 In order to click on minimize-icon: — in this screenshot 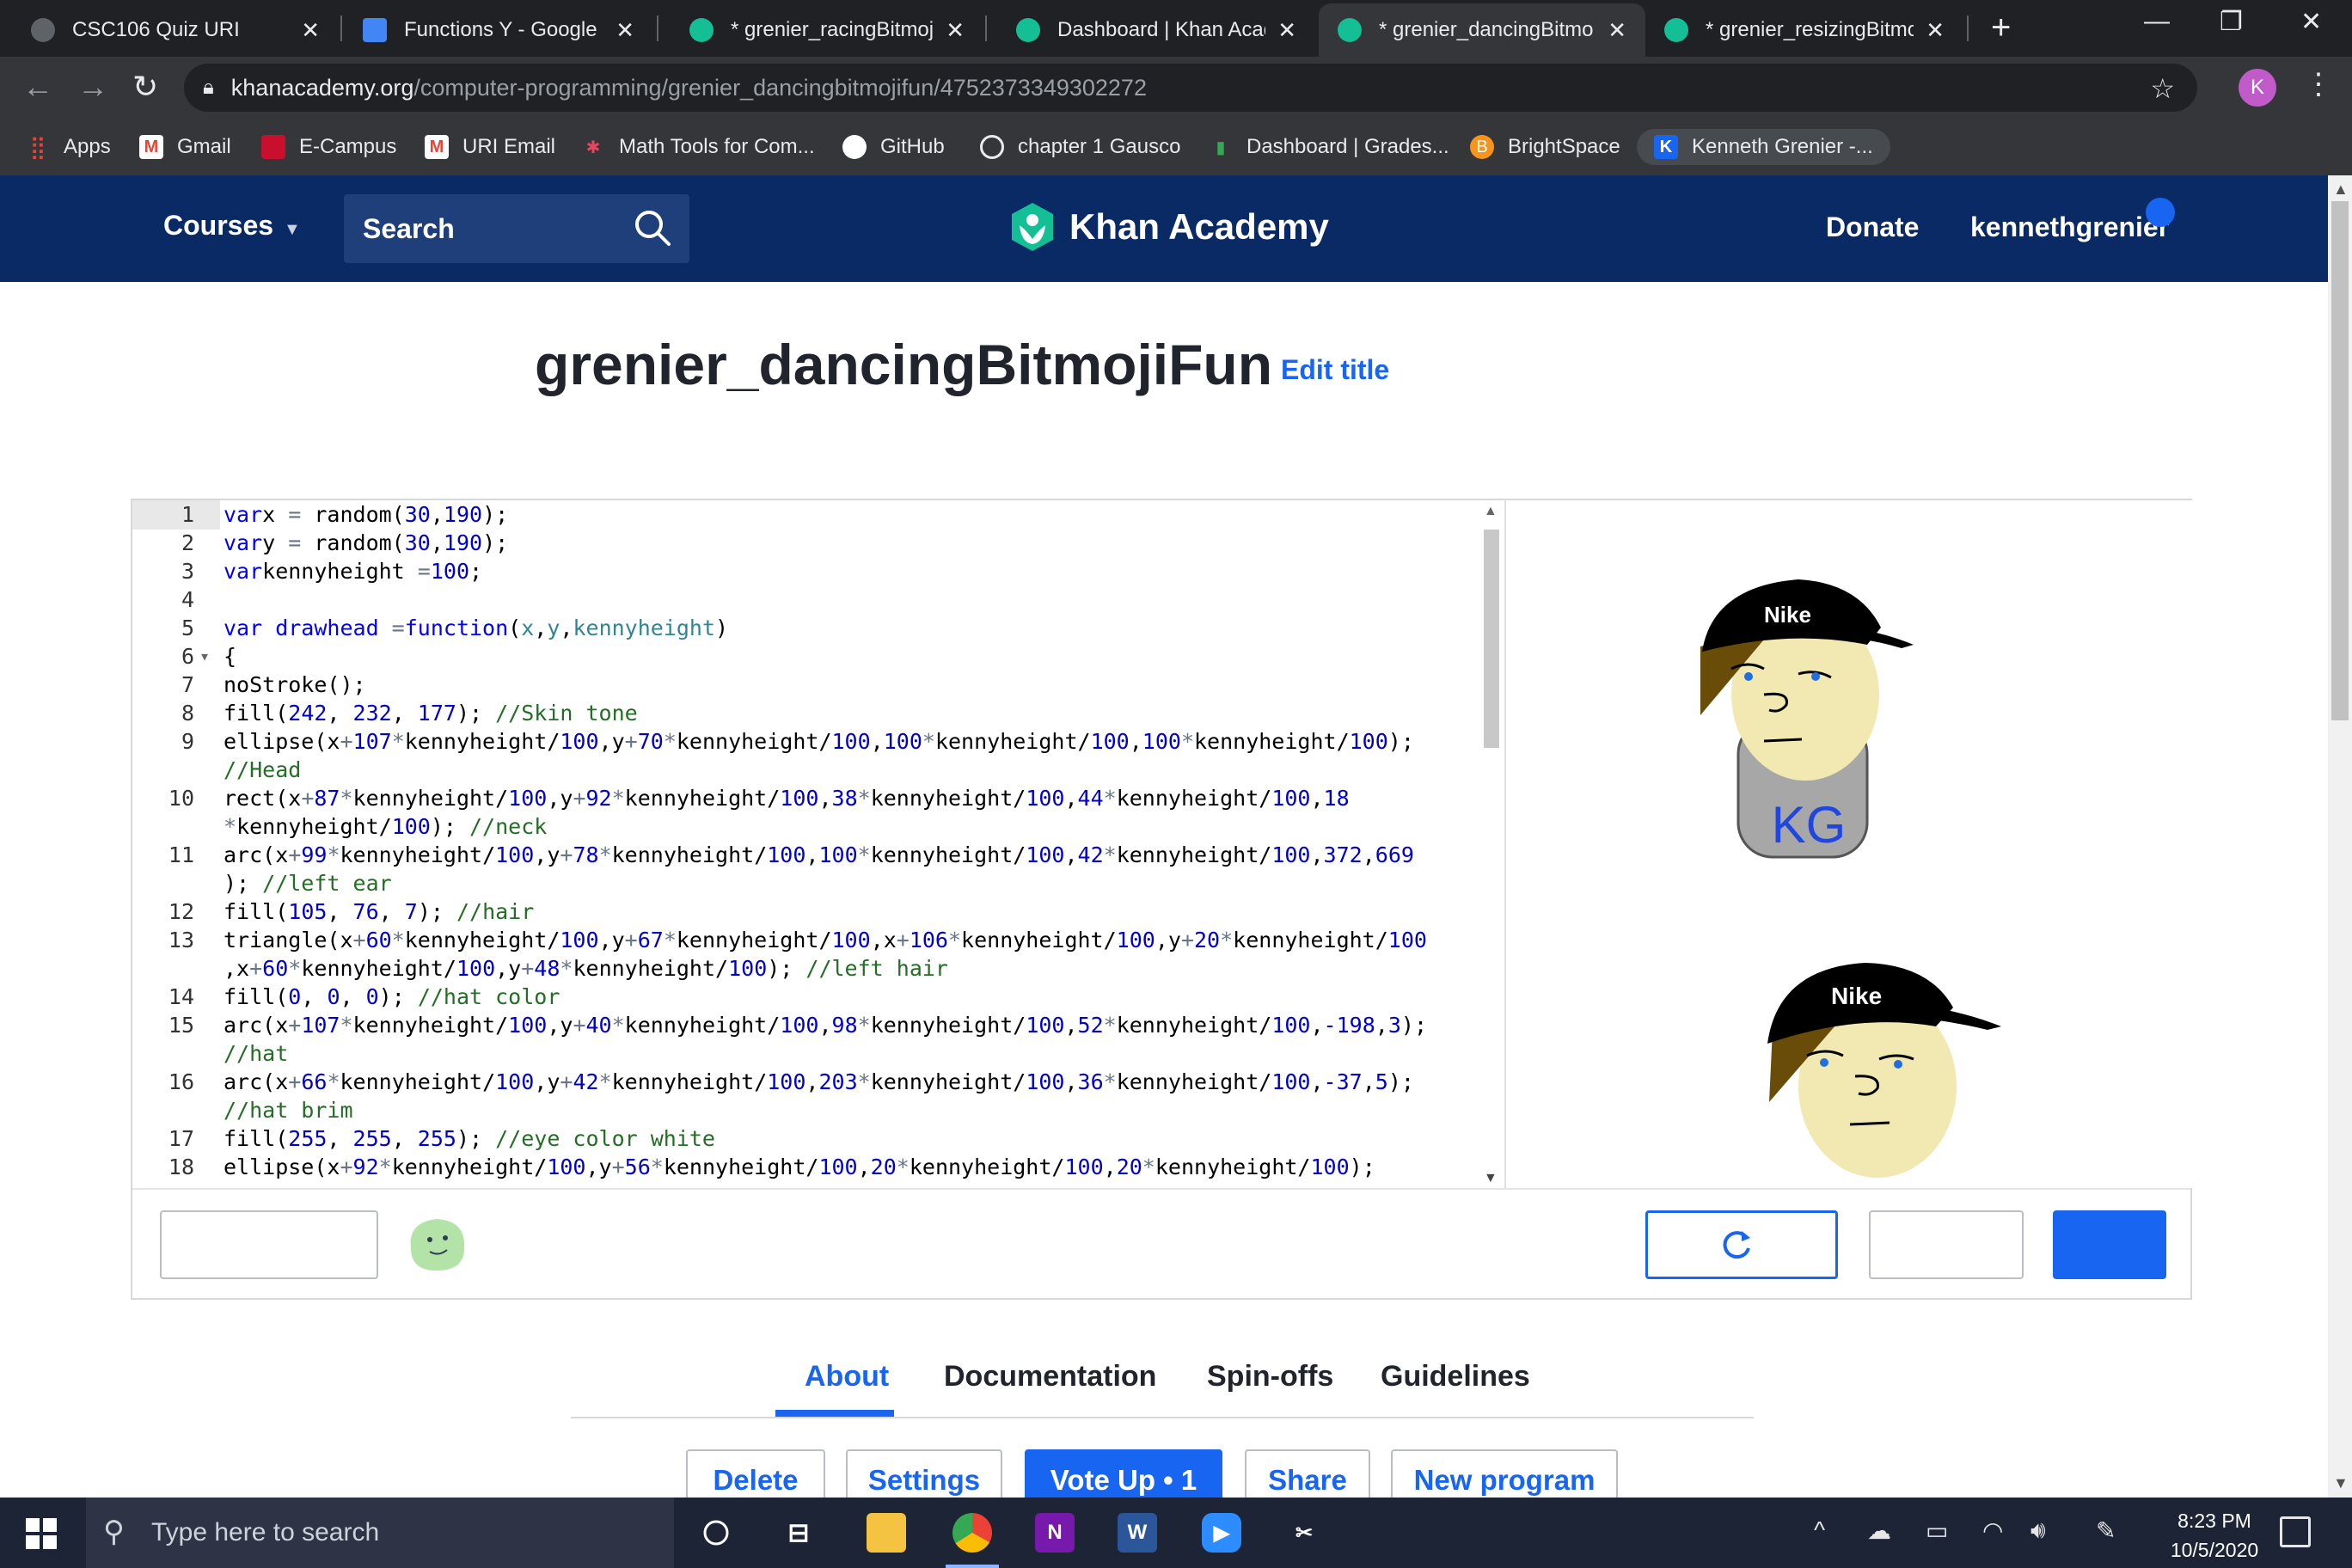, I will do `click(2157, 21)`.